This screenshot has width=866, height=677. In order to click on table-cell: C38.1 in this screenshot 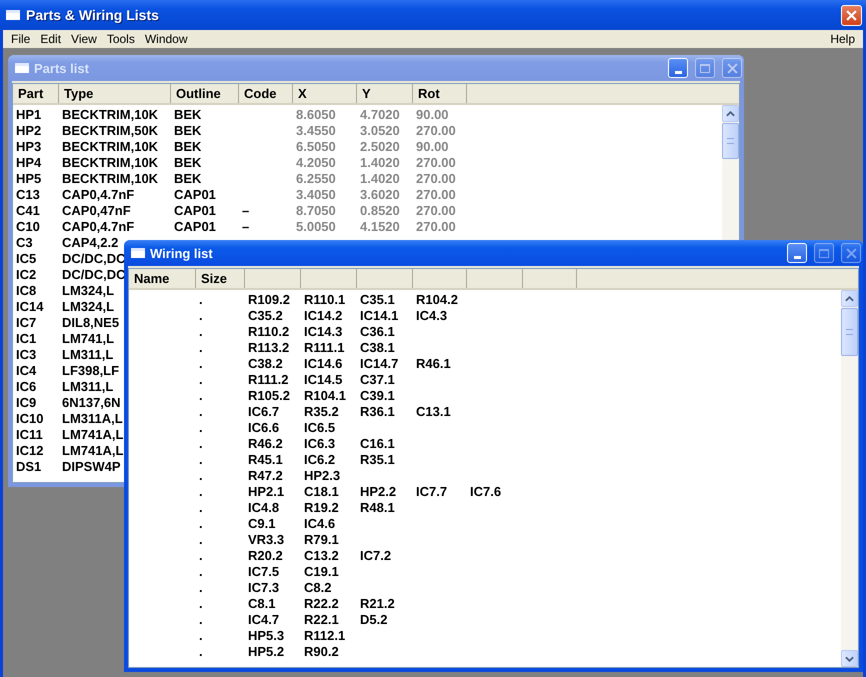, I will do `click(377, 347)`.